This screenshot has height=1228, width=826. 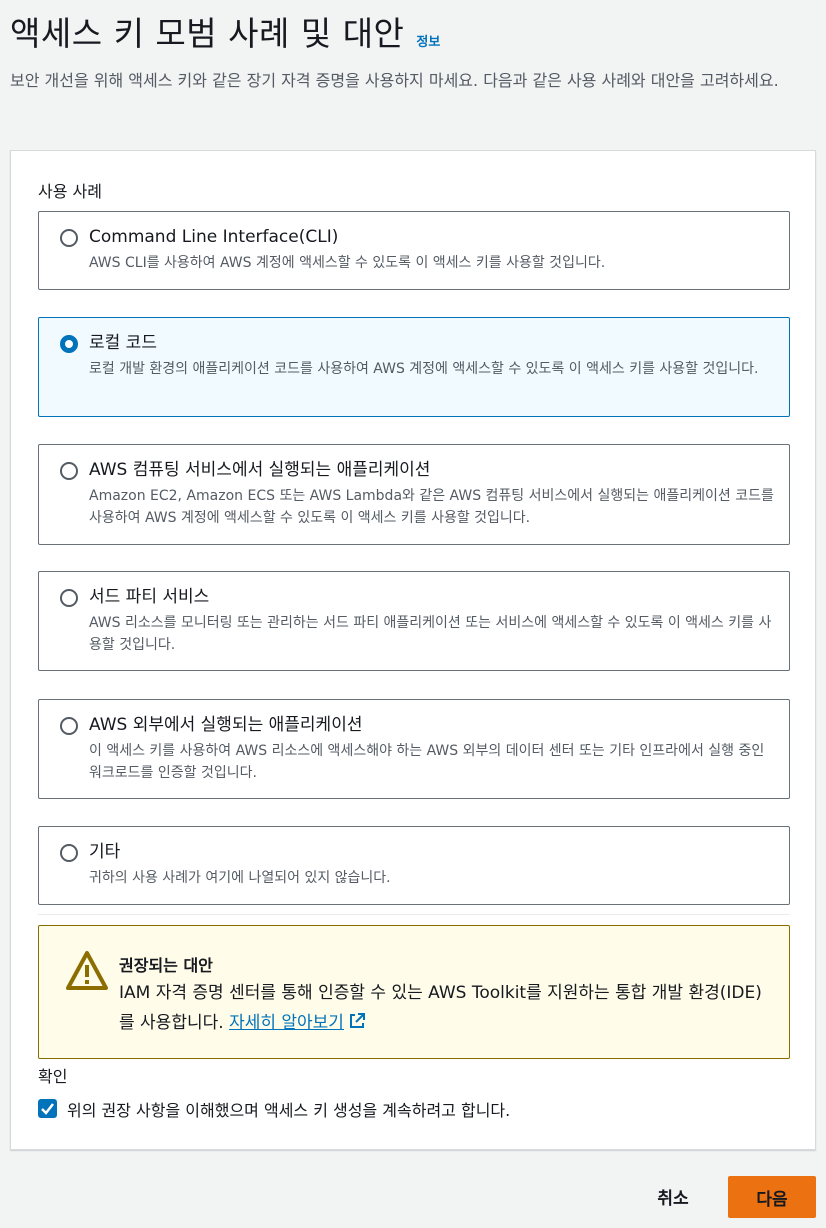 What do you see at coordinates (226, 725) in the screenshot?
I see `option-title: AWS 외부에서 실행되는 애플리케이션` at bounding box center [226, 725].